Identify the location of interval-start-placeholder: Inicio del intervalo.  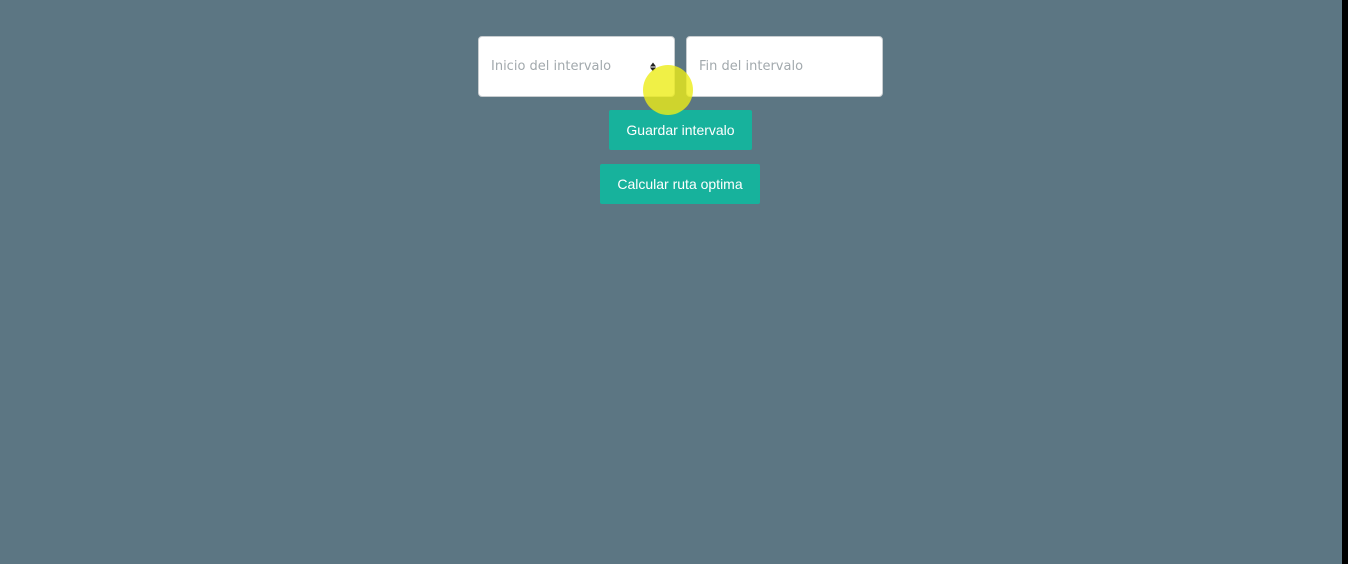
(551, 66).